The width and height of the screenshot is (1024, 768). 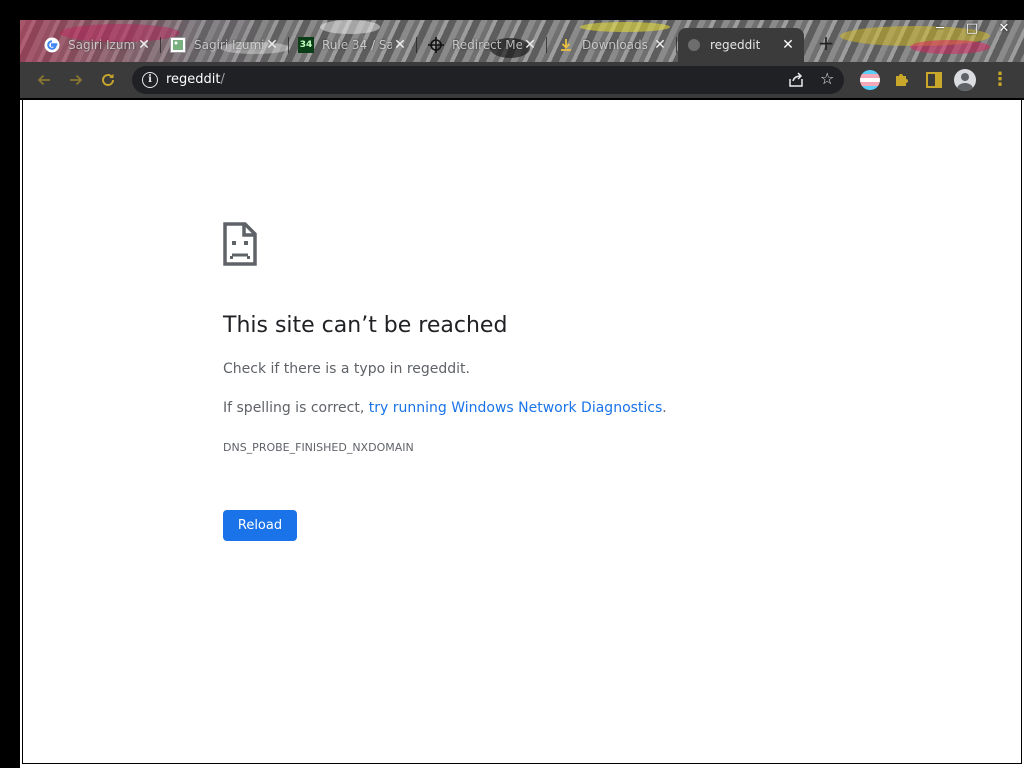 I want to click on tab-rule34: 34 Rule 34 / Sa ✕, so click(x=353, y=45).